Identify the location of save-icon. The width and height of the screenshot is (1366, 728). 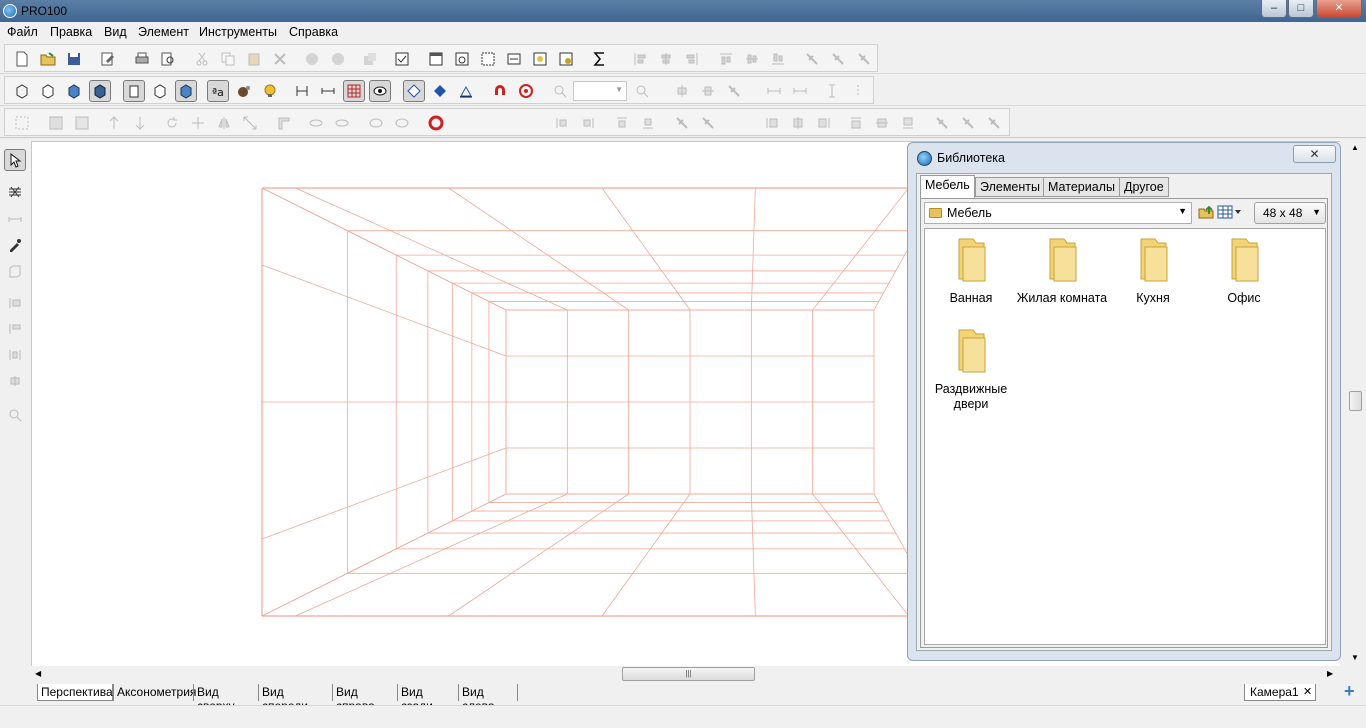
(74, 59).